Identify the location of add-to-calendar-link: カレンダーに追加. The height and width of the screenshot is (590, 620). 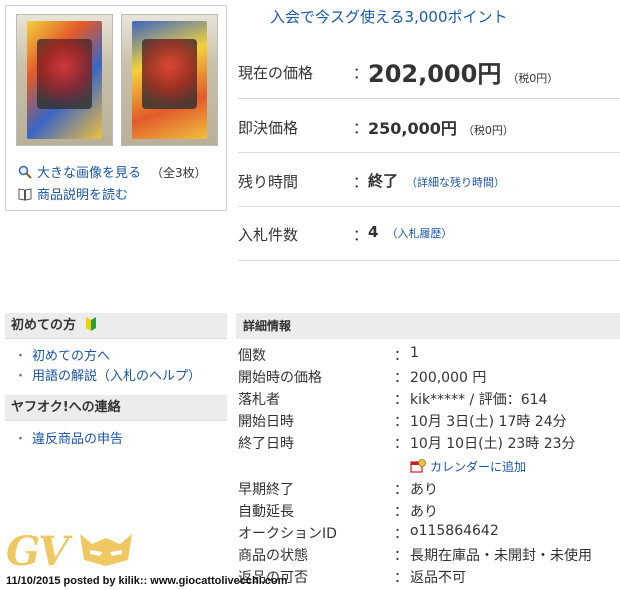
(468, 466).